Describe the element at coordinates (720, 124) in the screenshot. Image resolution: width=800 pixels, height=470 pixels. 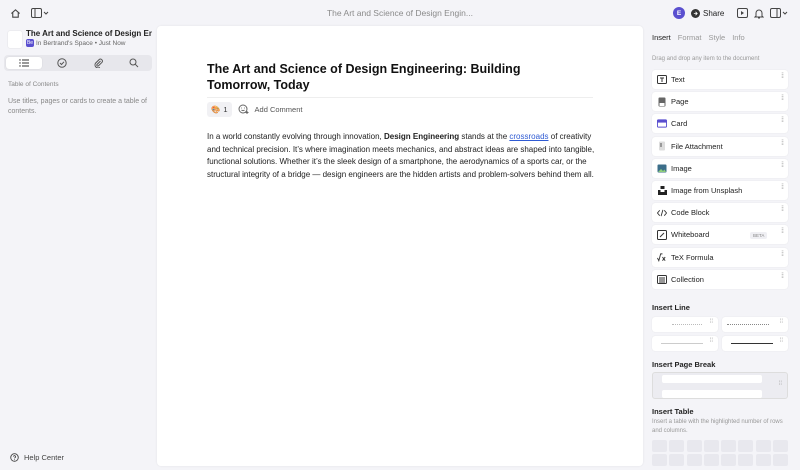
I see `insert-card: Card ⁞⁞` at that location.